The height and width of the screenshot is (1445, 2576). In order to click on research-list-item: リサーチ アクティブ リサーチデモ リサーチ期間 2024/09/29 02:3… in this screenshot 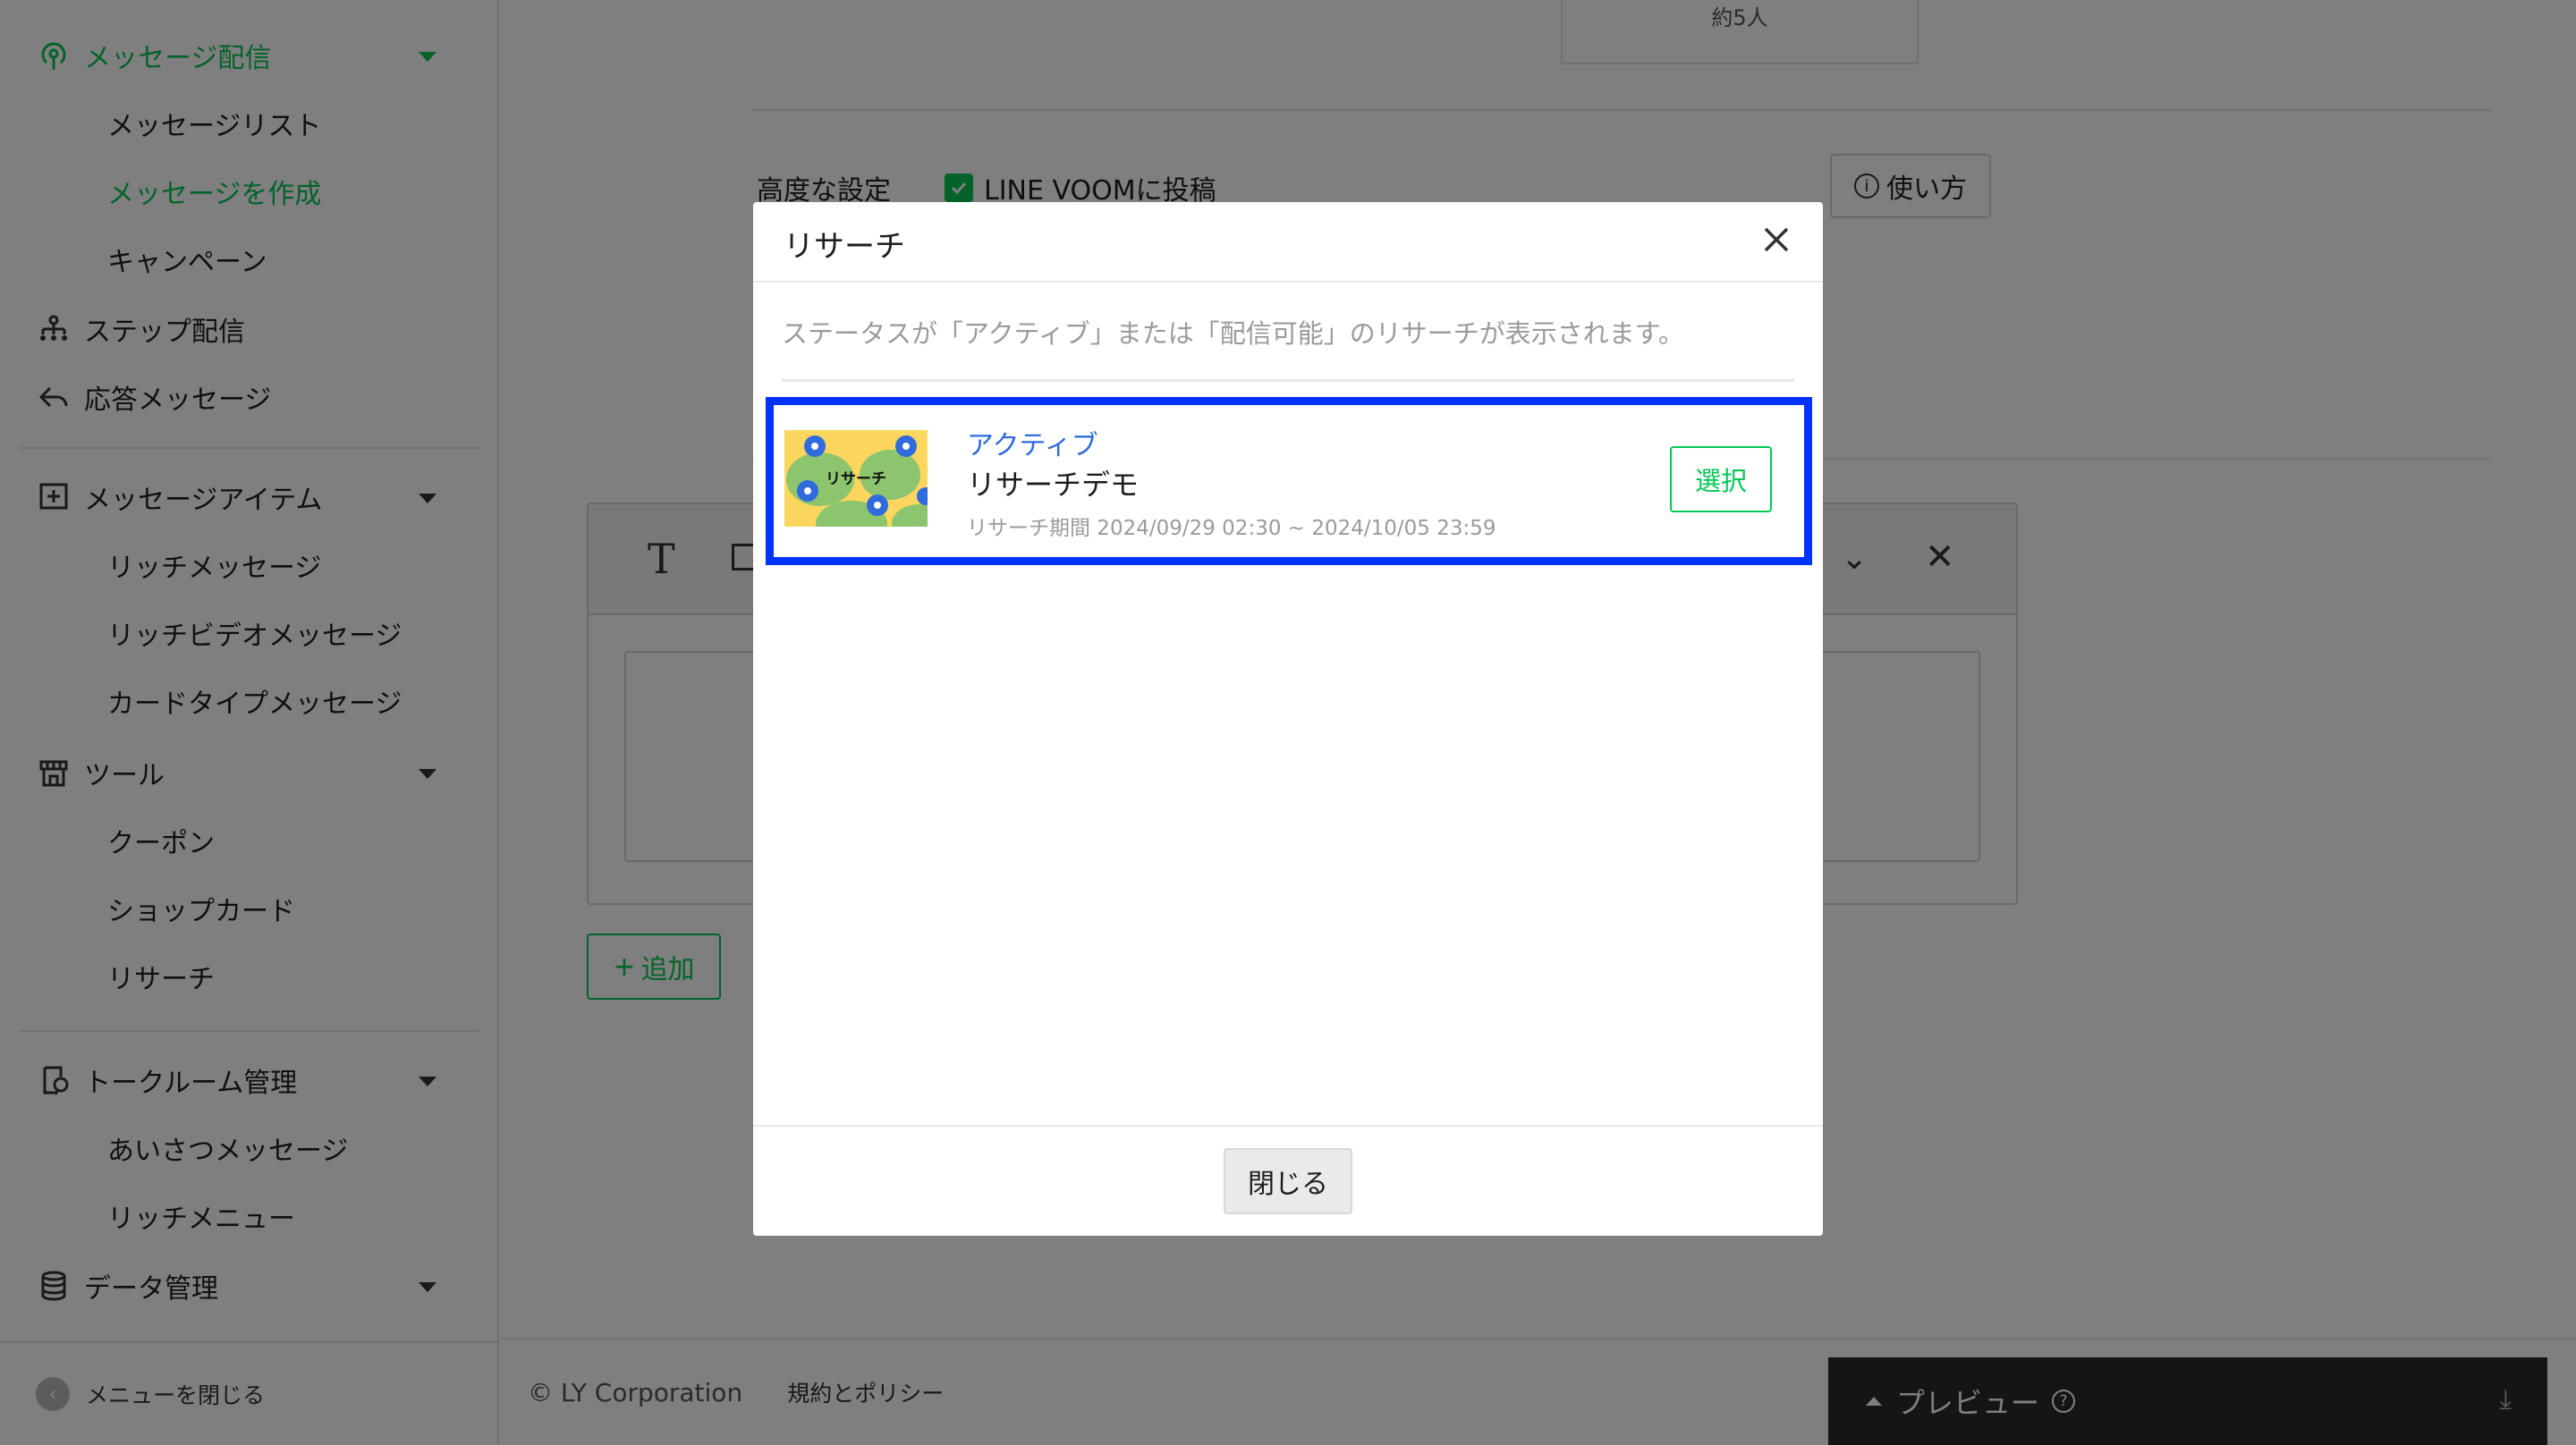, I will do `click(1289, 481)`.